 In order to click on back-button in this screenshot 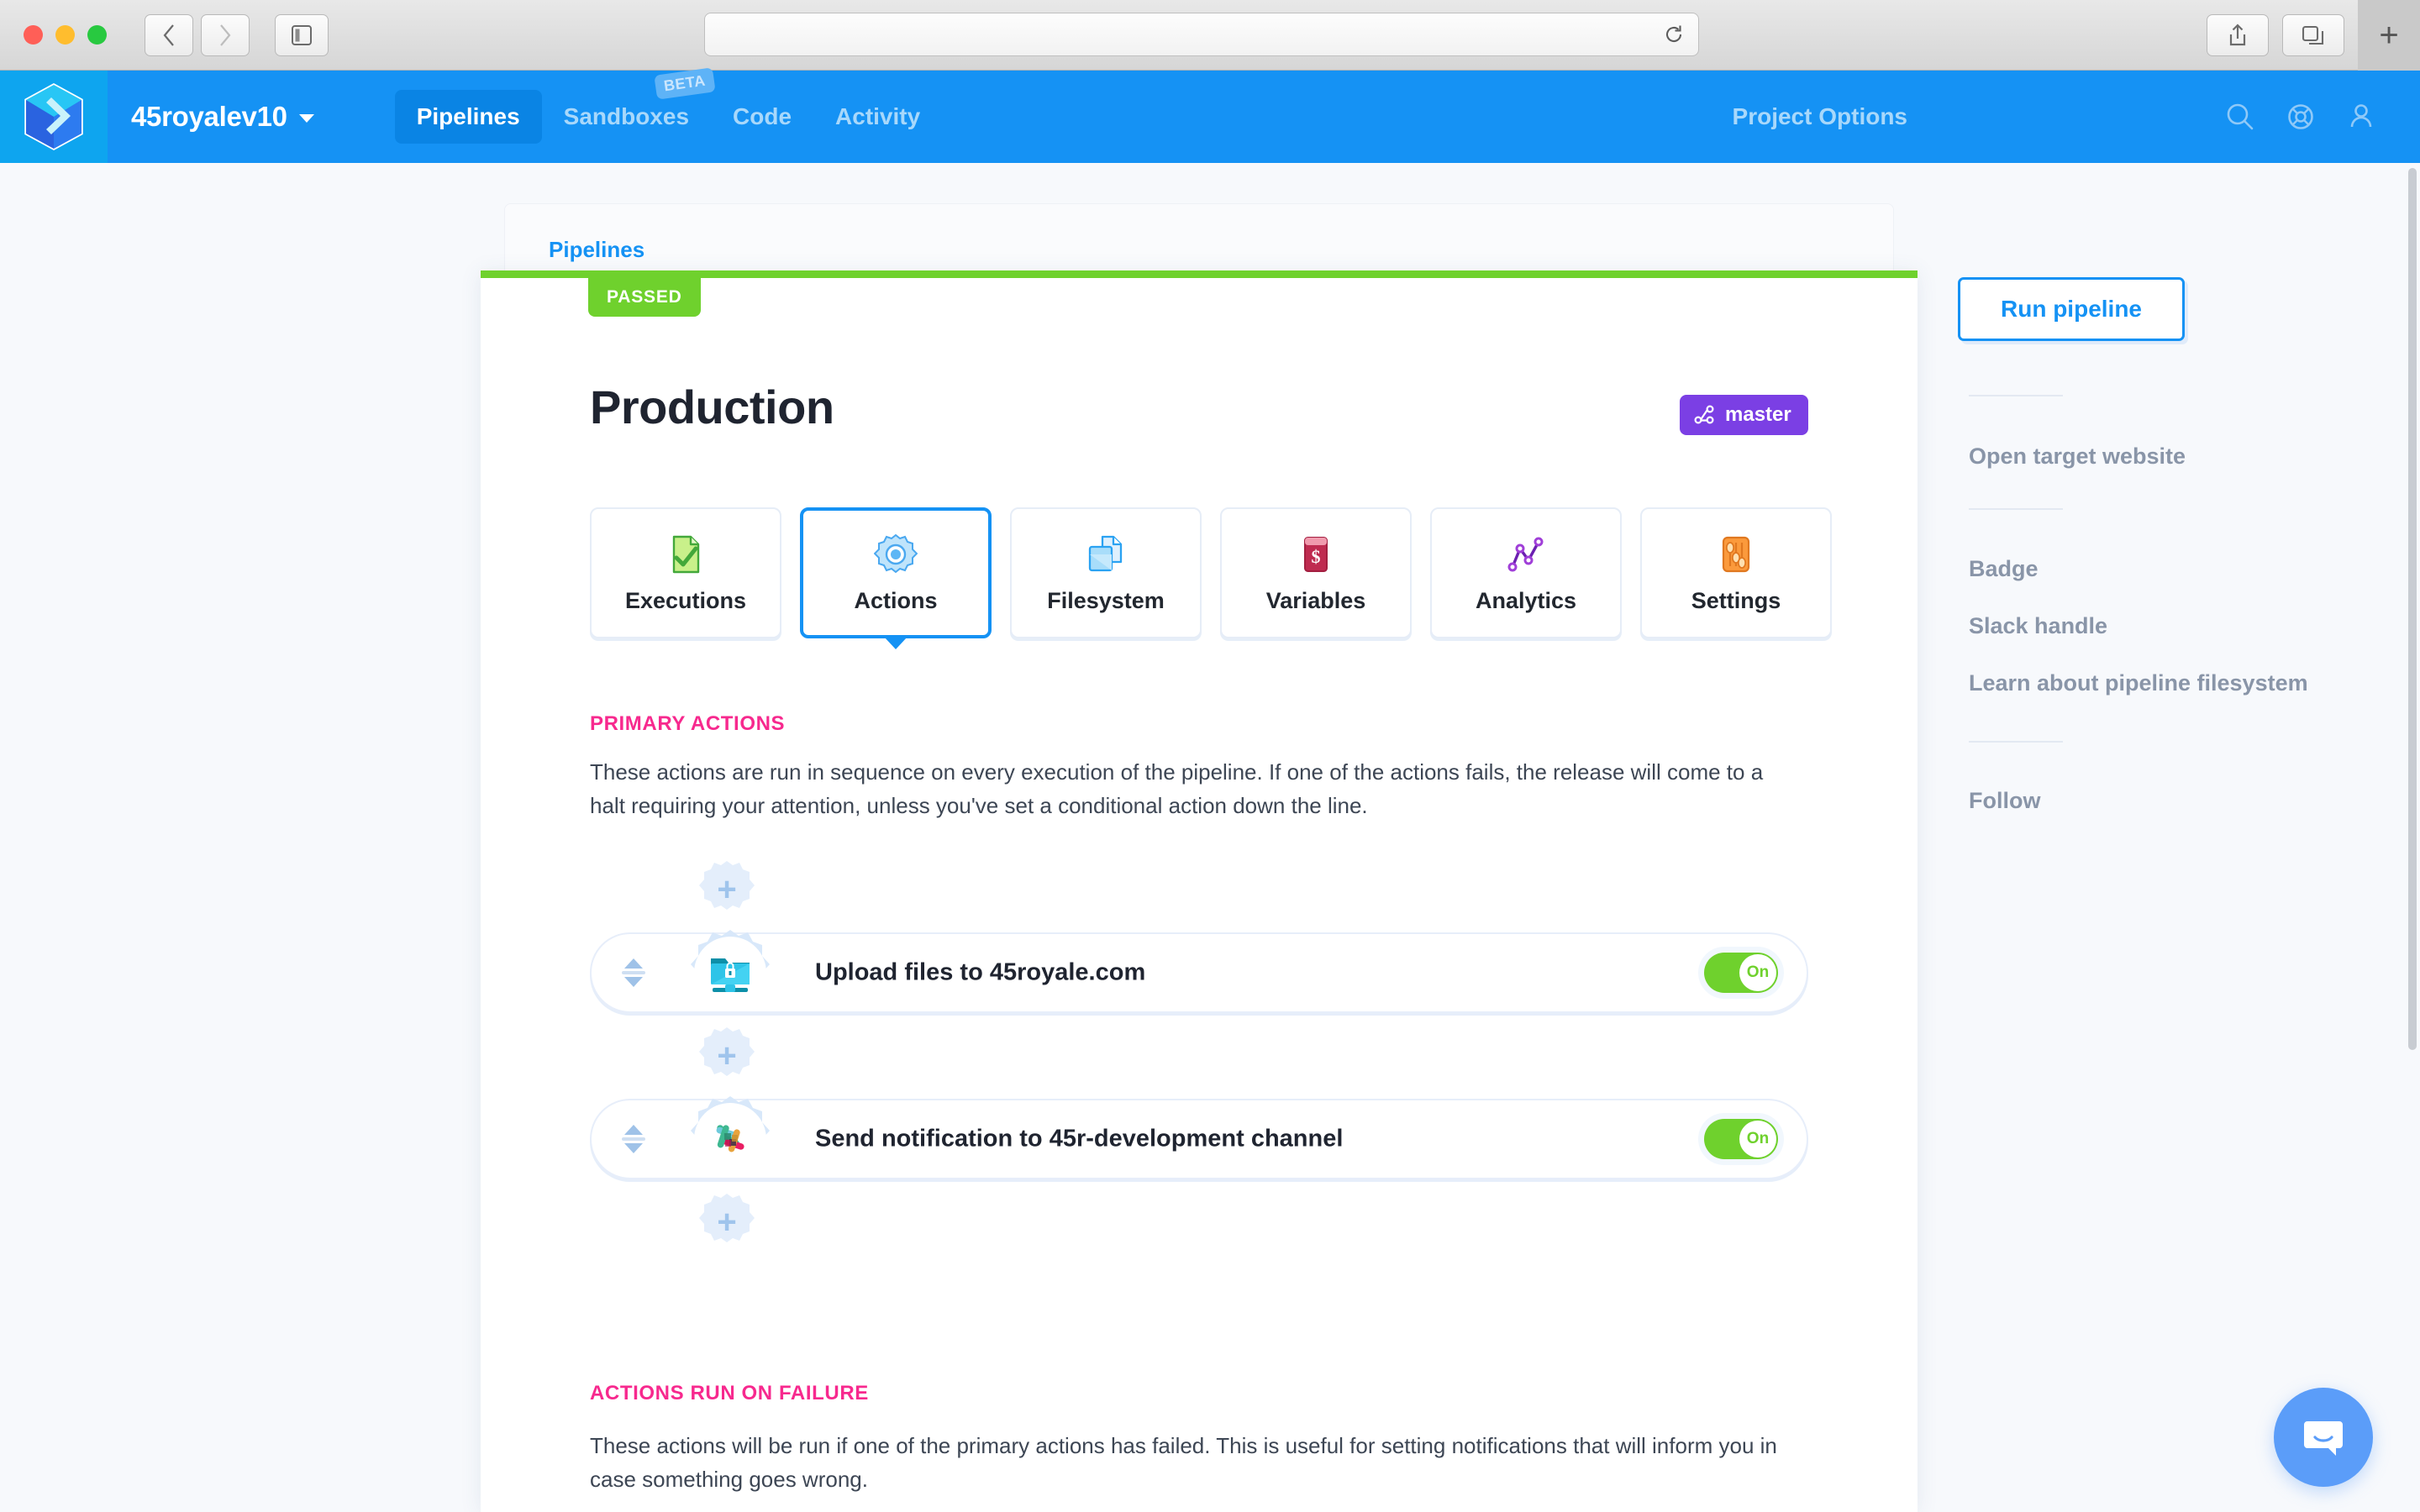, I will do `click(169, 34)`.